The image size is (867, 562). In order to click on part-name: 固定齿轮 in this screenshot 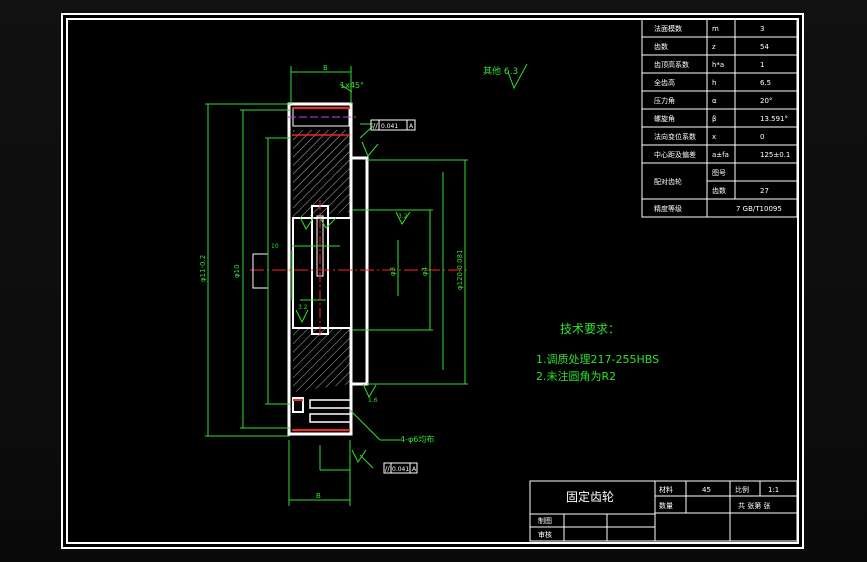, I will do `click(590, 496)`.